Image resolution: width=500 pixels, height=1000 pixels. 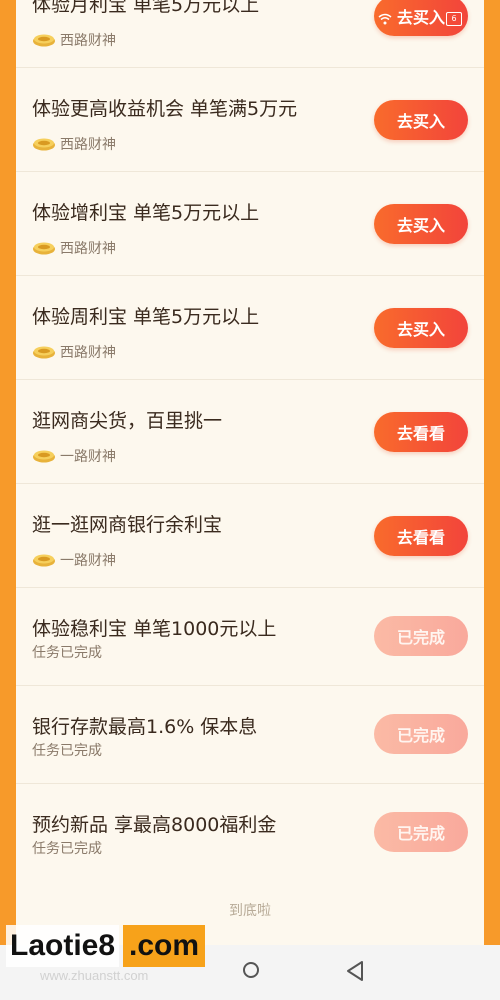 I want to click on task-row: 体验稳利宝 单笔1000元以上 任务已完成 已完成, so click(x=250, y=637).